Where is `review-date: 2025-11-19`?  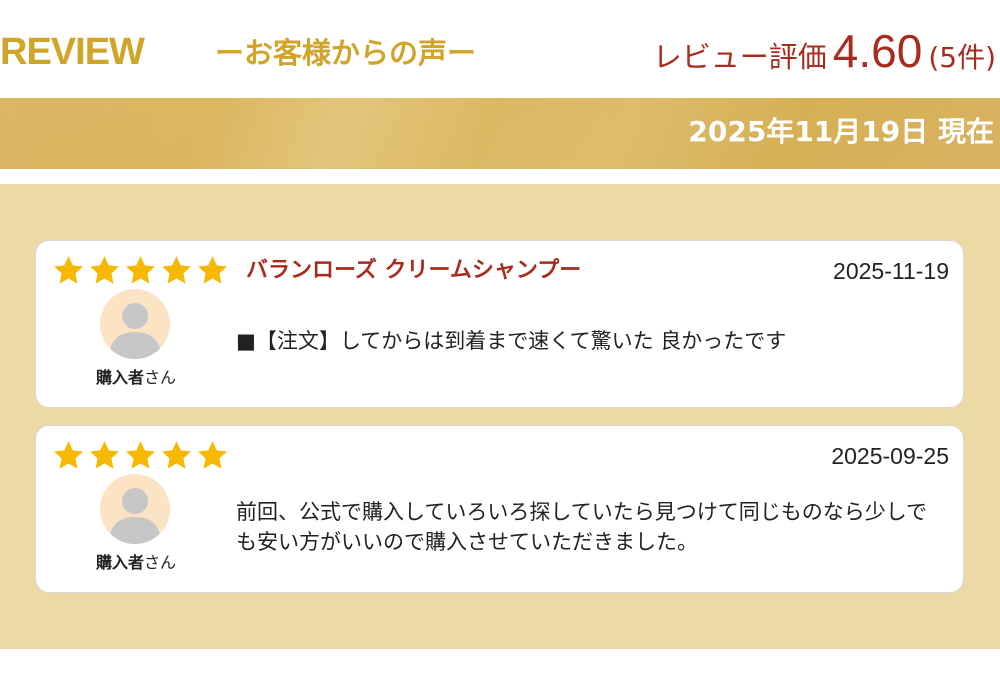 review-date: 2025-11-19 is located at coordinates (891, 271).